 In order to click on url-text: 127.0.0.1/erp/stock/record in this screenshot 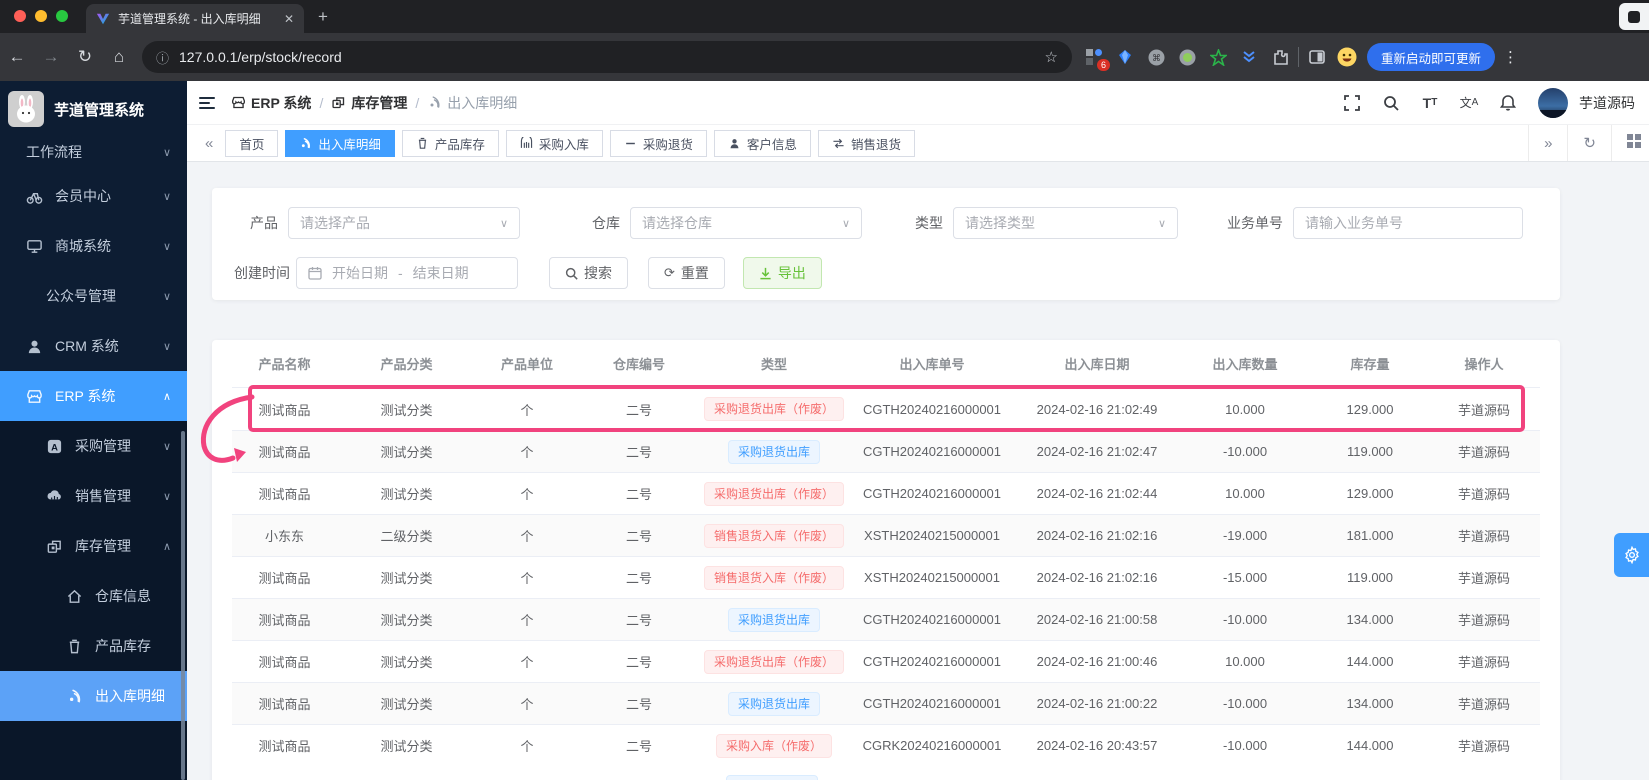, I will do `click(607, 57)`.